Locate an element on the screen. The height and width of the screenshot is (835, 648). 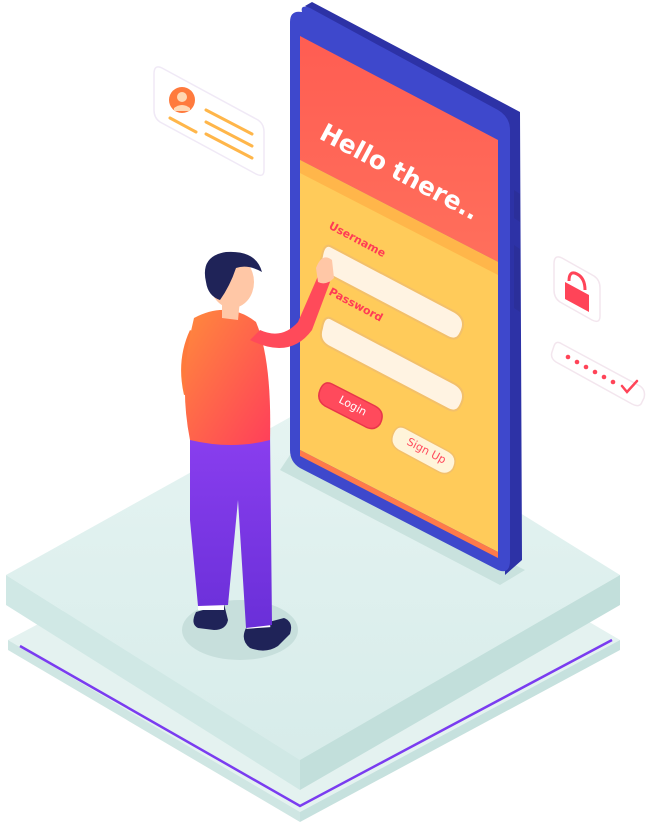
profile-card is located at coordinates (209, 121).